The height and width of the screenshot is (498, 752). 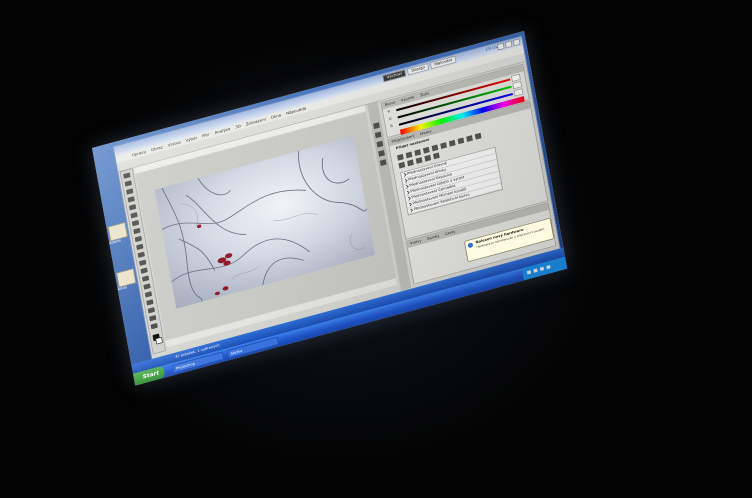 I want to click on path-select-tool-icon, so click(x=150, y=302).